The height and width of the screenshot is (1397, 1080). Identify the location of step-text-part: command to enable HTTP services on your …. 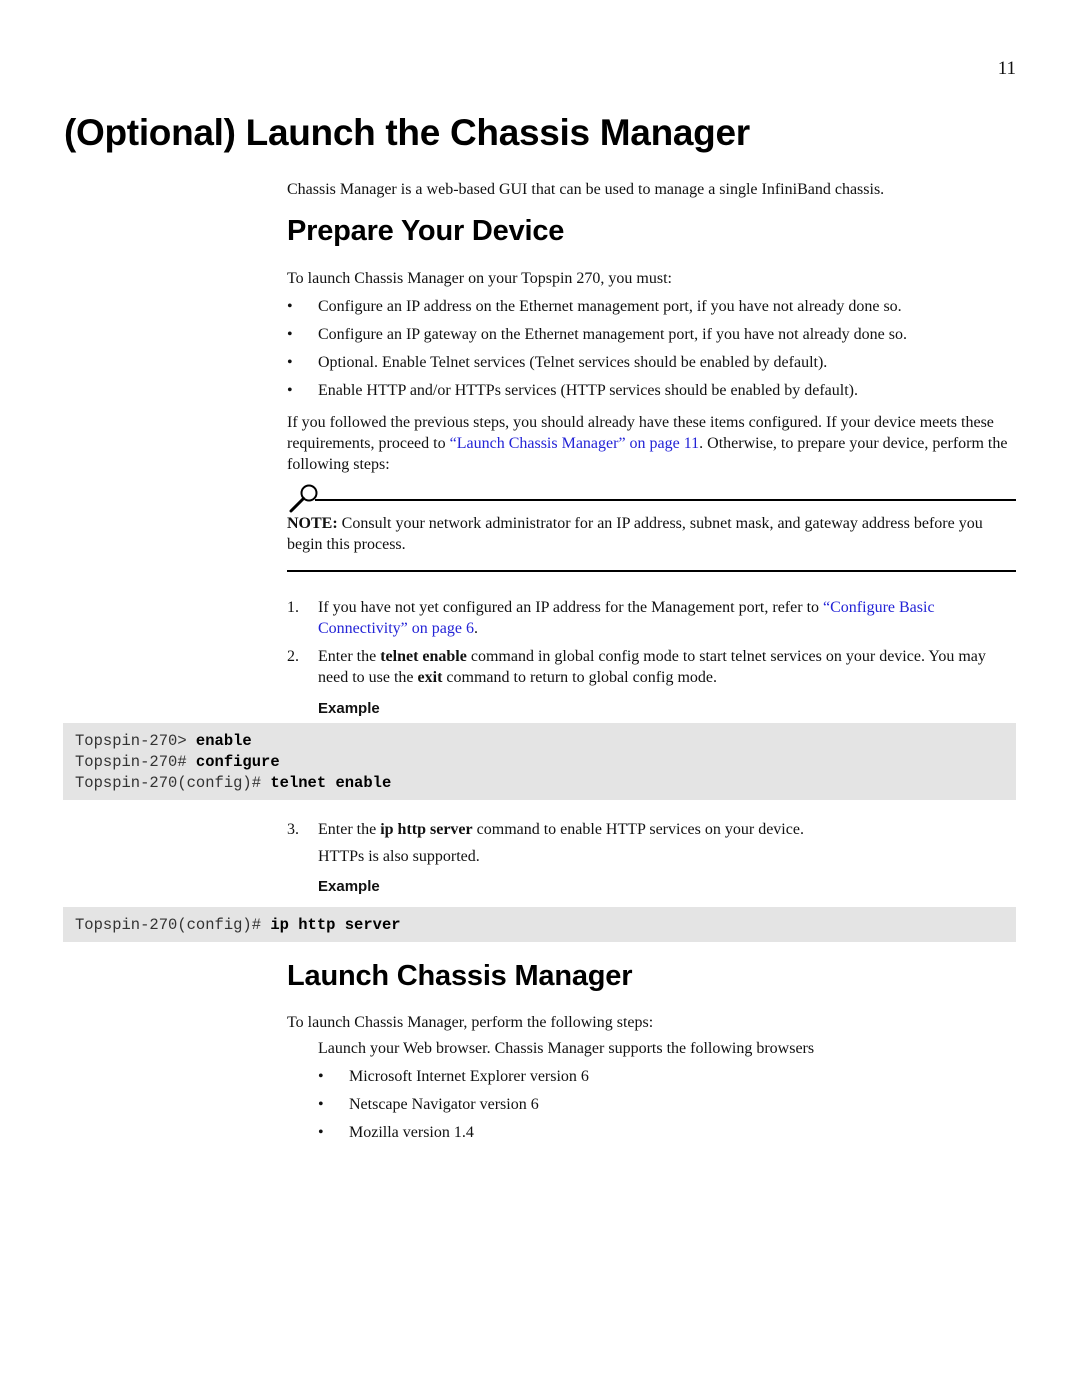
(638, 829).